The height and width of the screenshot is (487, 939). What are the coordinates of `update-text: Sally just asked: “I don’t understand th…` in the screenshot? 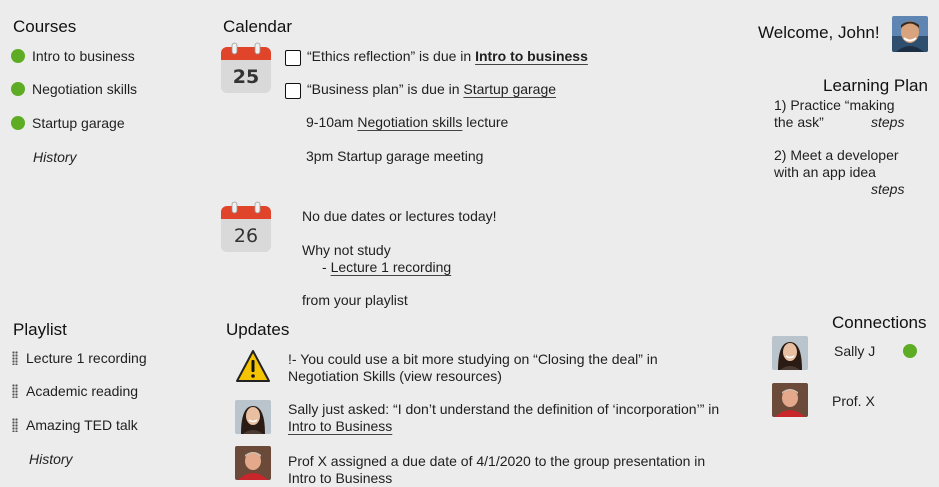 It's located at (504, 409).